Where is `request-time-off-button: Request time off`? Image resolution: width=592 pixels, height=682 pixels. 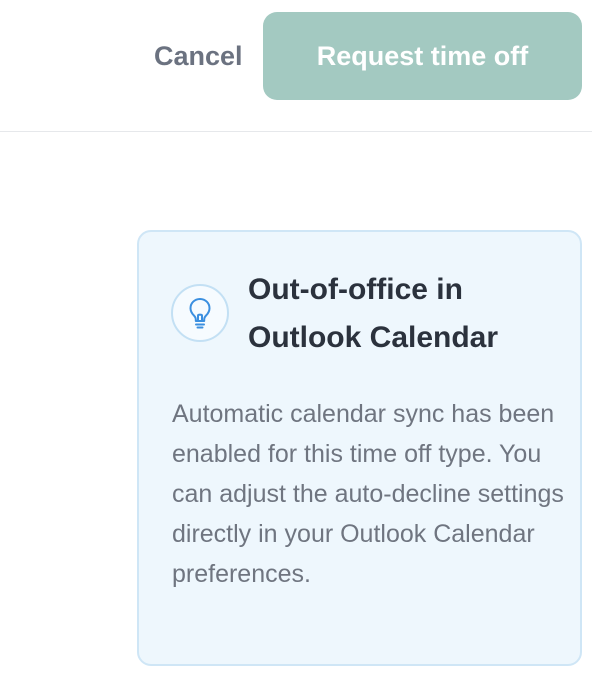
request-time-off-button: Request time off is located at coordinates (422, 56).